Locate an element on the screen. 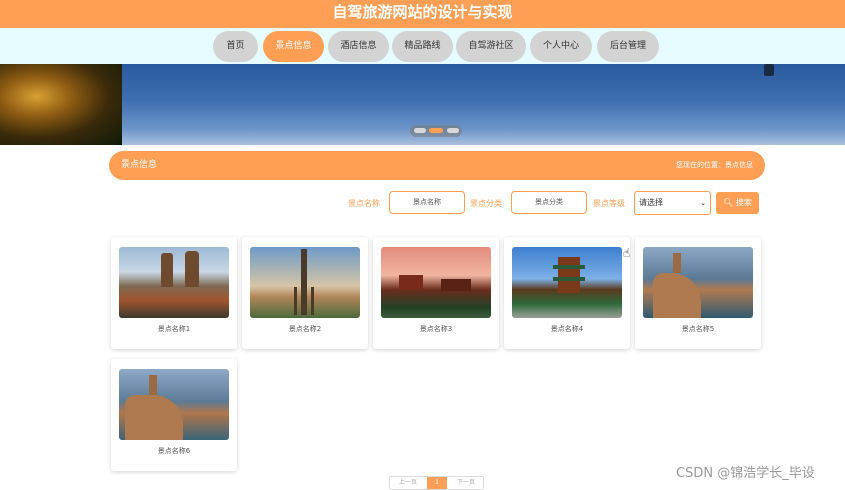  name-label: 景点名称 is located at coordinates (364, 203).